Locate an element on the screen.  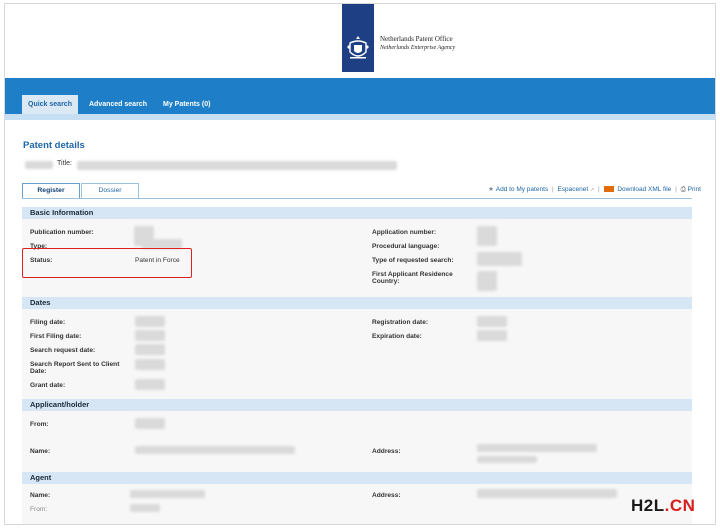
applicant-section: Applicant/holder From: Name: Address: is located at coordinates (357, 436).